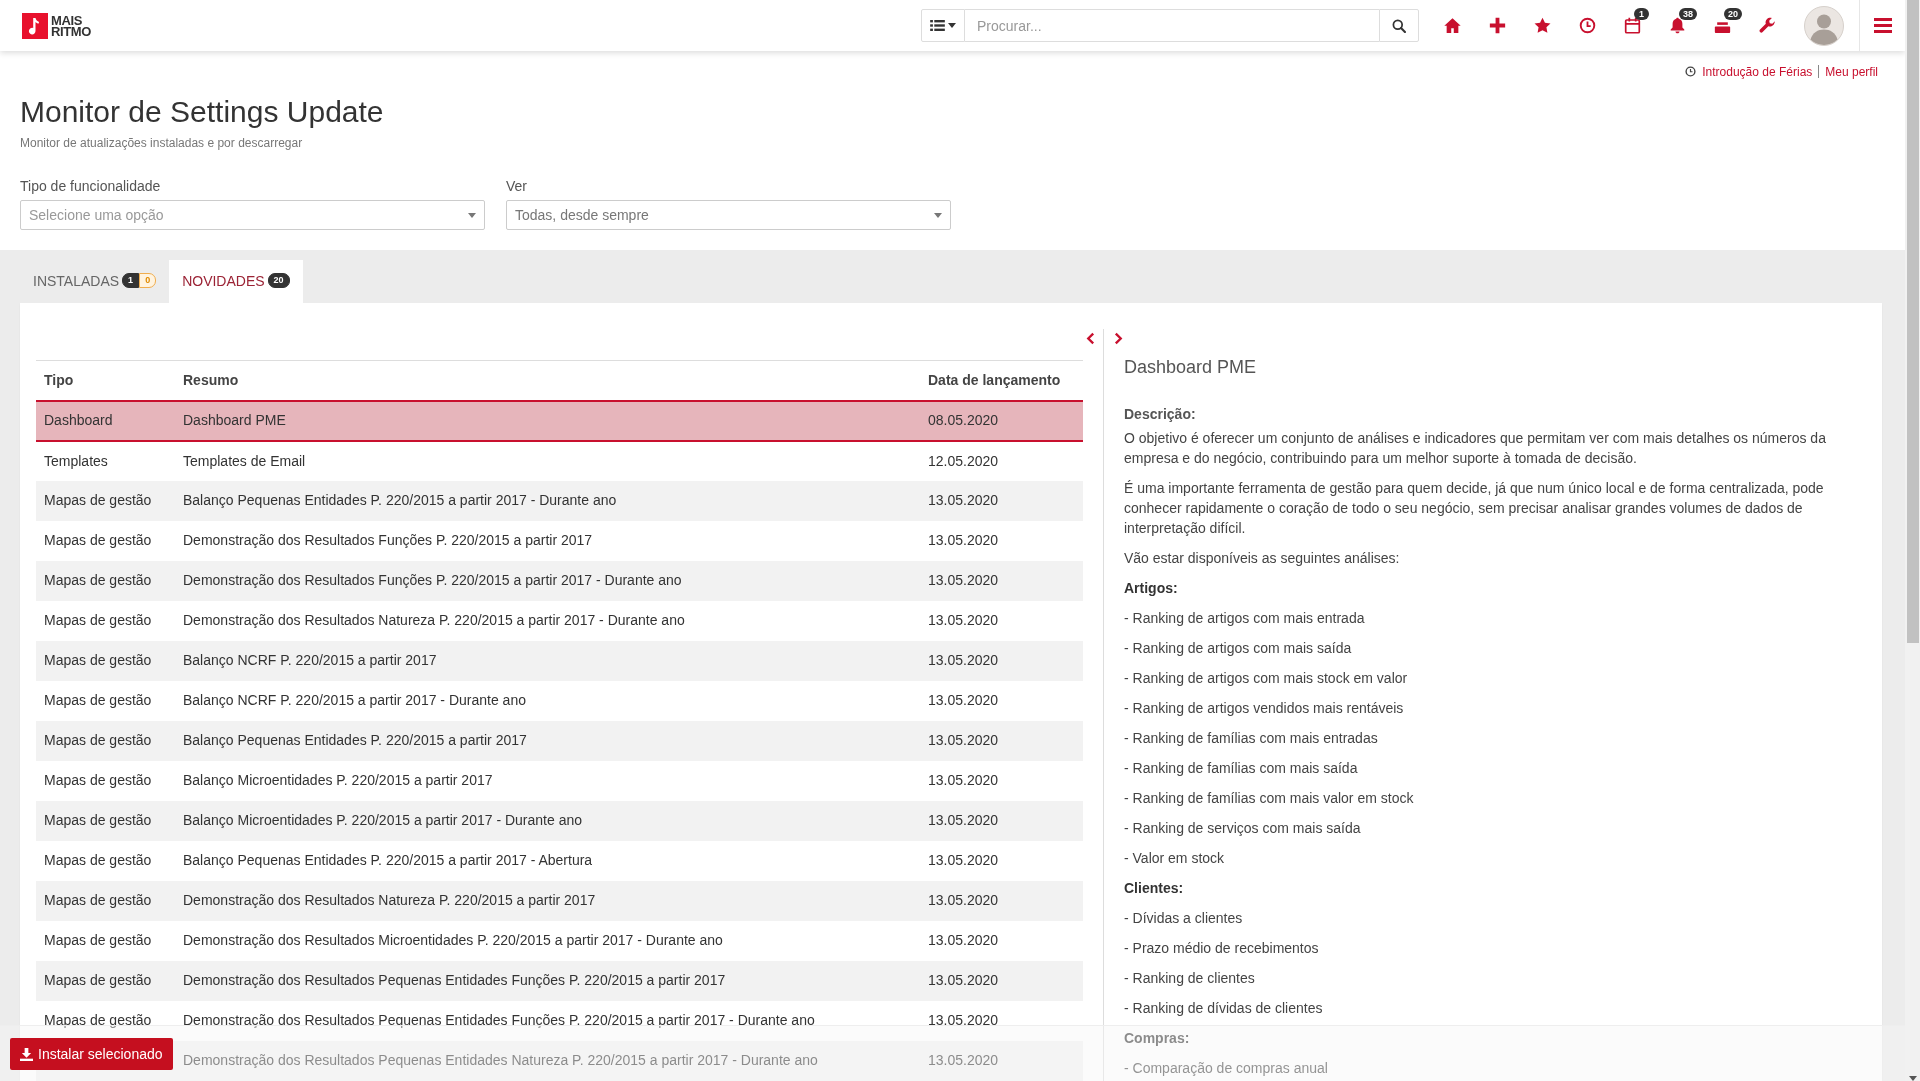 The height and width of the screenshot is (1081, 1920). I want to click on list-item: - Ranking de artigos vendidos mais rentáveis, so click(1264, 708).